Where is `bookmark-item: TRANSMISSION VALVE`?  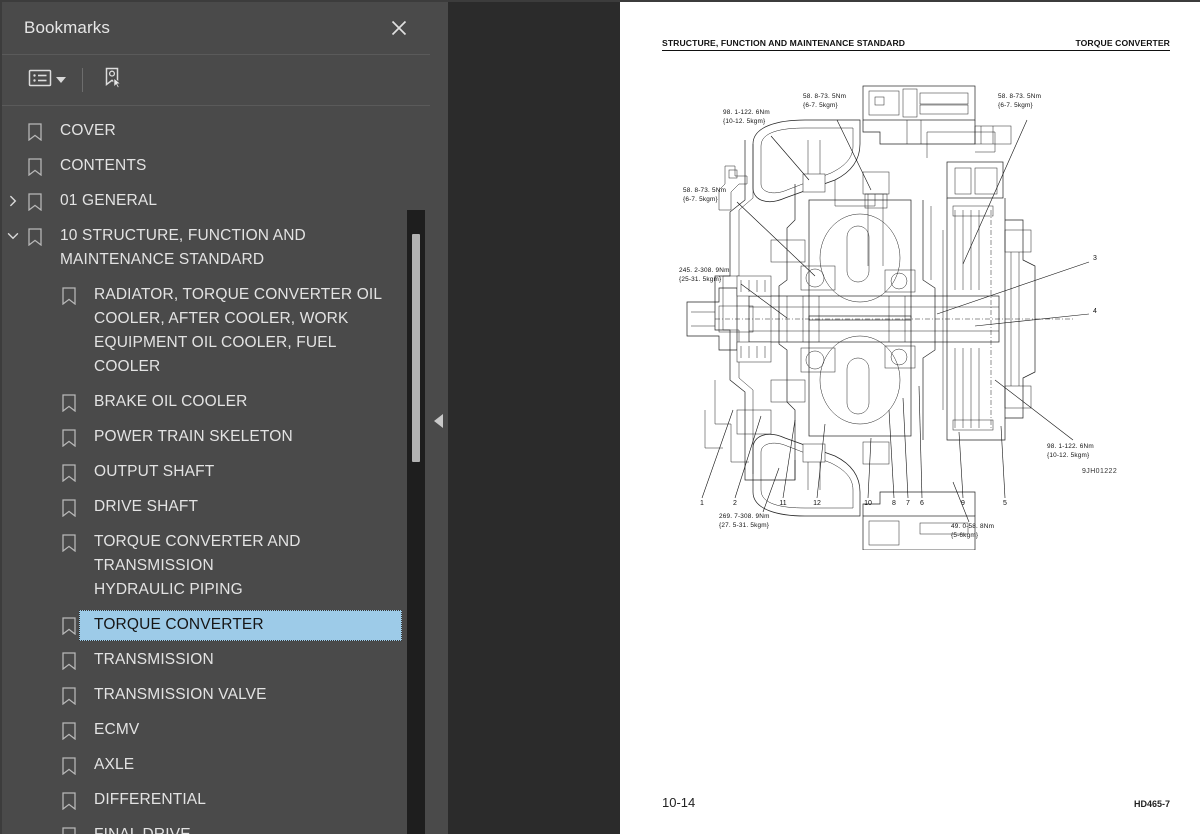
bookmark-item: TRANSMISSION VALVE is located at coordinates (216, 695).